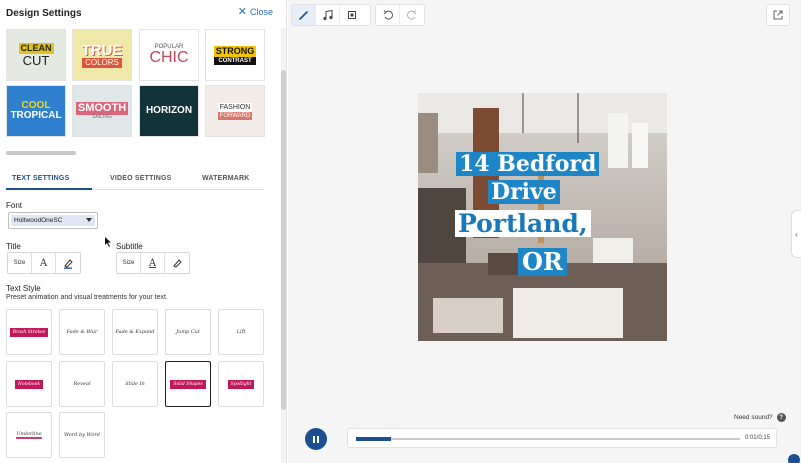 The image size is (801, 463). What do you see at coordinates (169, 57) in the screenshot?
I see `theme-label-line-2: CHIC` at bounding box center [169, 57].